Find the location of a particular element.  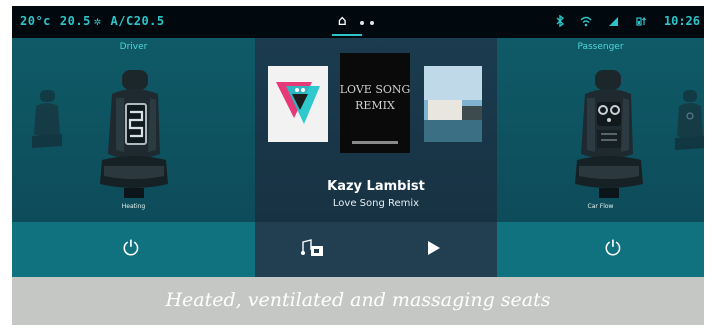

album-art-center: LOVE SONG REMIX is located at coordinates (375, 103).